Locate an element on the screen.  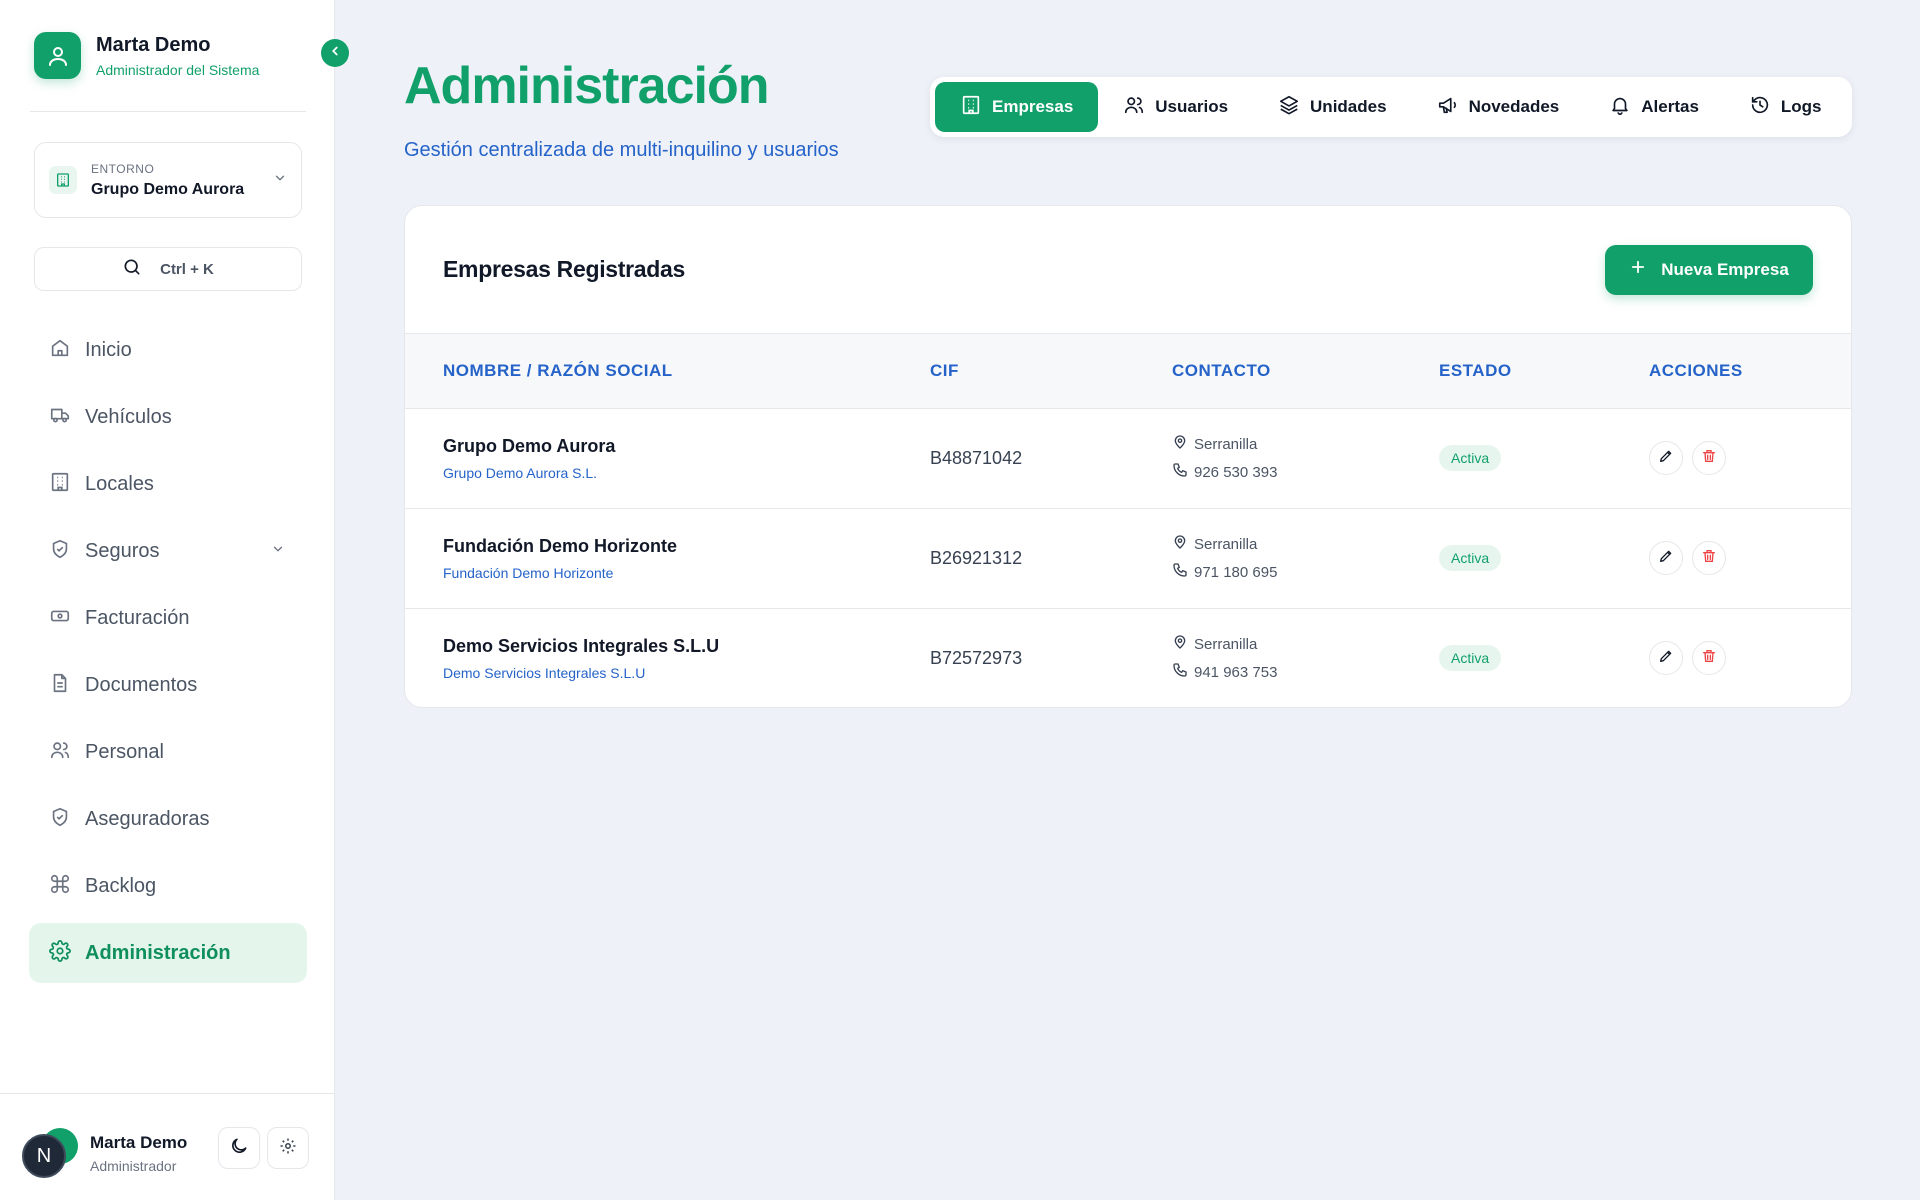
sidebar-item-locales: Locales is located at coordinates (168, 484).